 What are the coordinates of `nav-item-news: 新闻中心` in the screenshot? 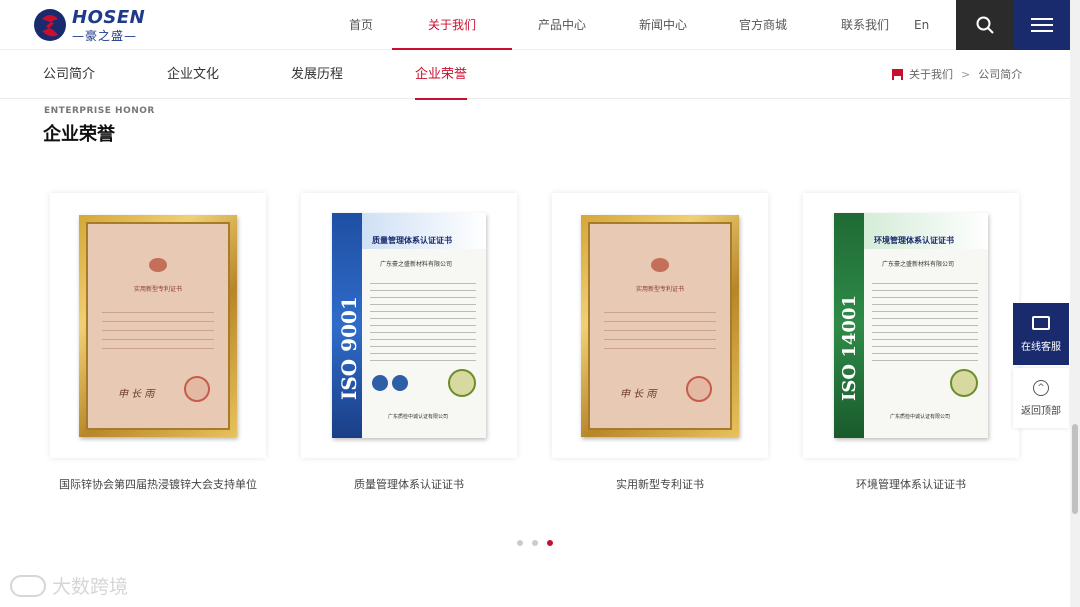 It's located at (663, 25).